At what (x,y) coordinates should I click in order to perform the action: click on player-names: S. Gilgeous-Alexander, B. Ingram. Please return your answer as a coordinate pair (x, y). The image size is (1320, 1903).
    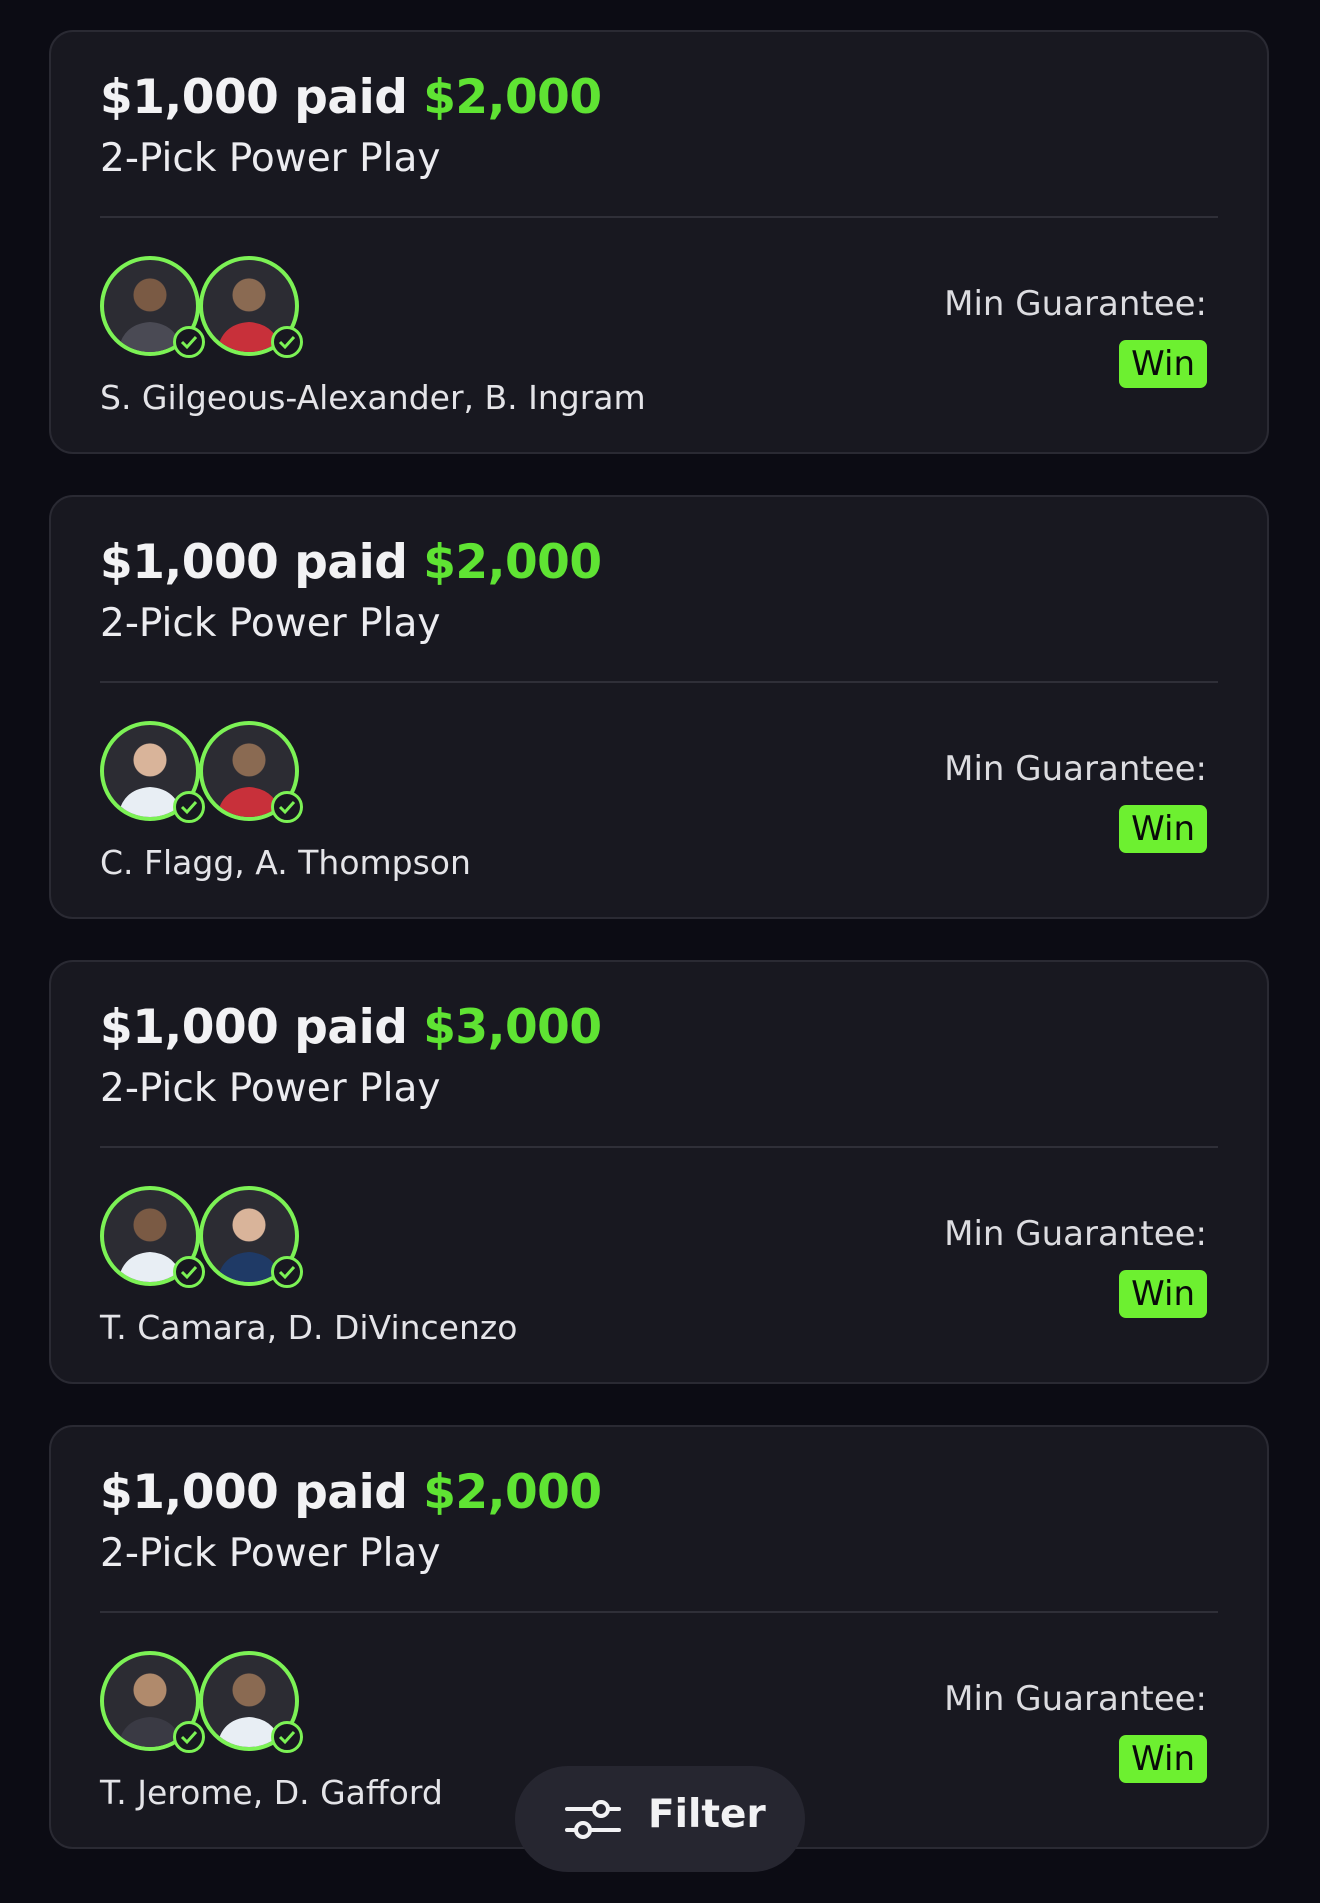
    Looking at the image, I should click on (373, 397).